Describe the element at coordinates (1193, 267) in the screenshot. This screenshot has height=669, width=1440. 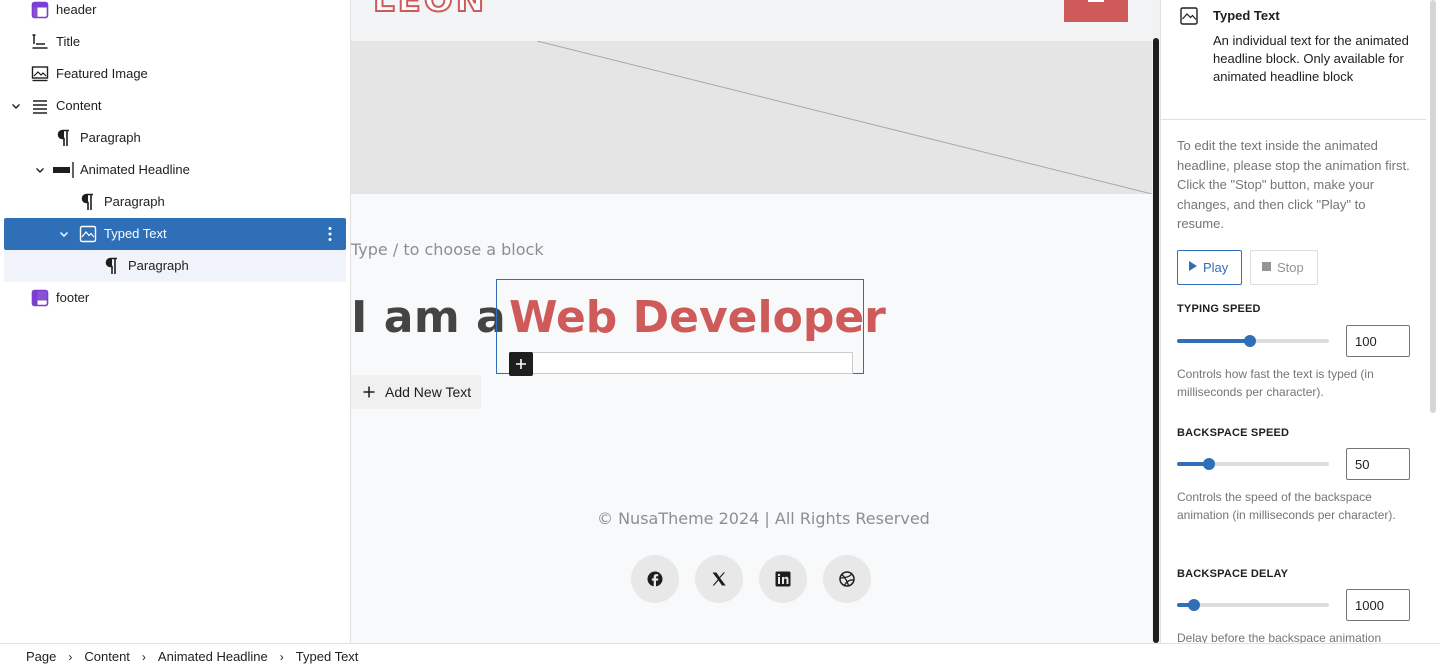
I see `play-icon` at that location.